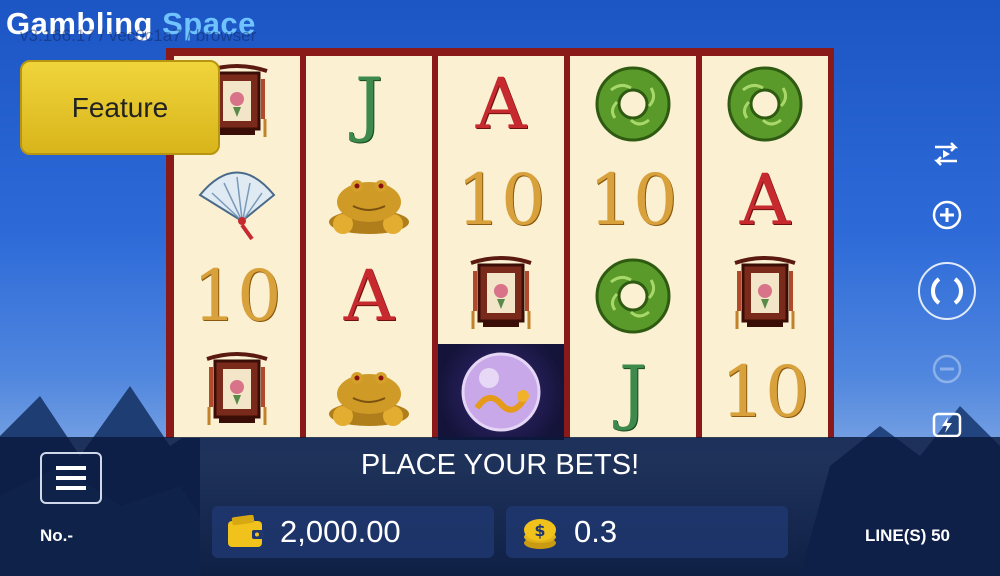 Image resolution: width=1000 pixels, height=576 pixels. I want to click on bet-minus-icon, so click(947, 369).